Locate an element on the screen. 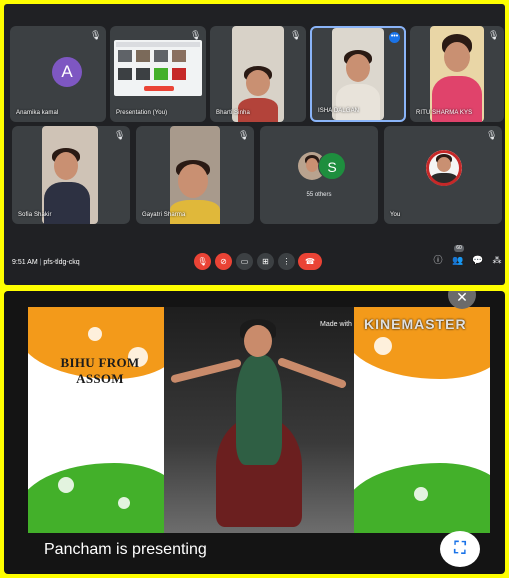 The width and height of the screenshot is (509, 578). kinemaster-watermark: KINEMASTER is located at coordinates (415, 324).